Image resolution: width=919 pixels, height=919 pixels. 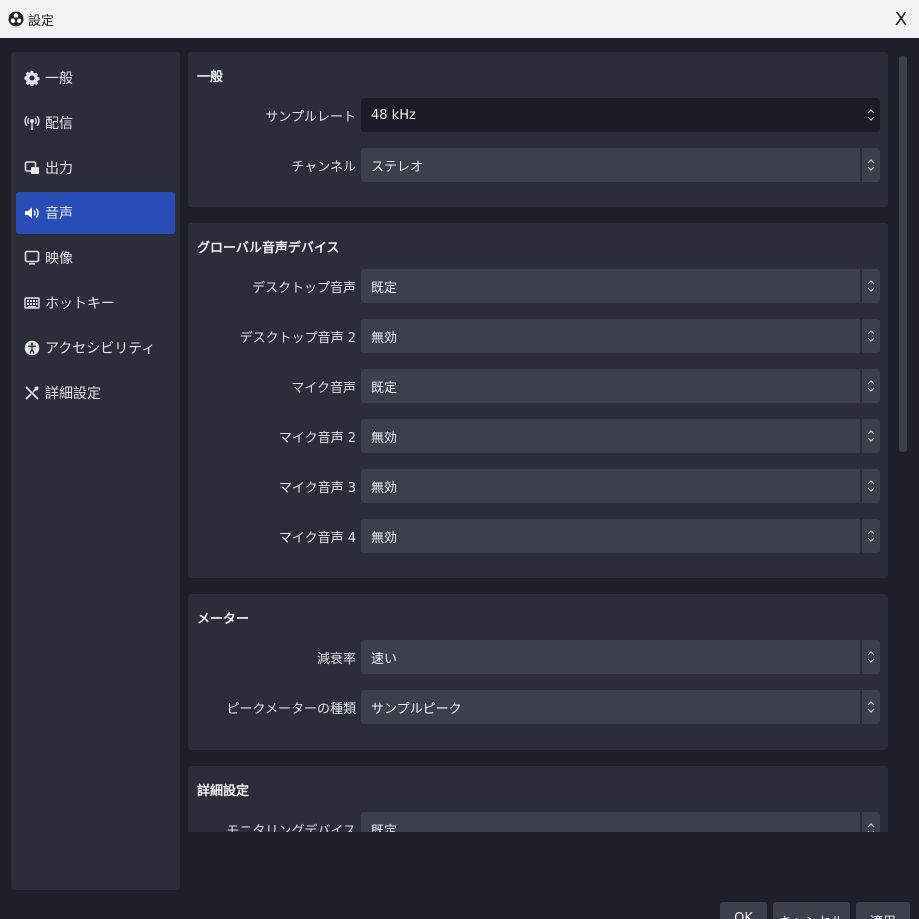 What do you see at coordinates (384, 659) in the screenshot?
I see `decay-rate-value: 速い` at bounding box center [384, 659].